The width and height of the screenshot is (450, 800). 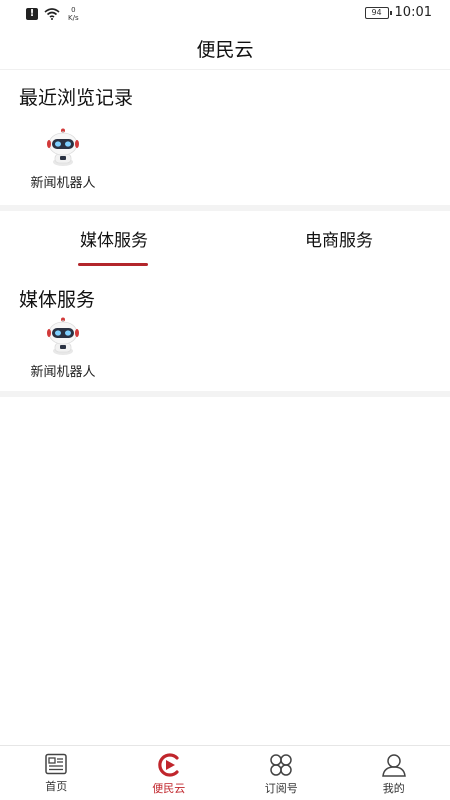 What do you see at coordinates (56, 764) in the screenshot?
I see `news-icon` at bounding box center [56, 764].